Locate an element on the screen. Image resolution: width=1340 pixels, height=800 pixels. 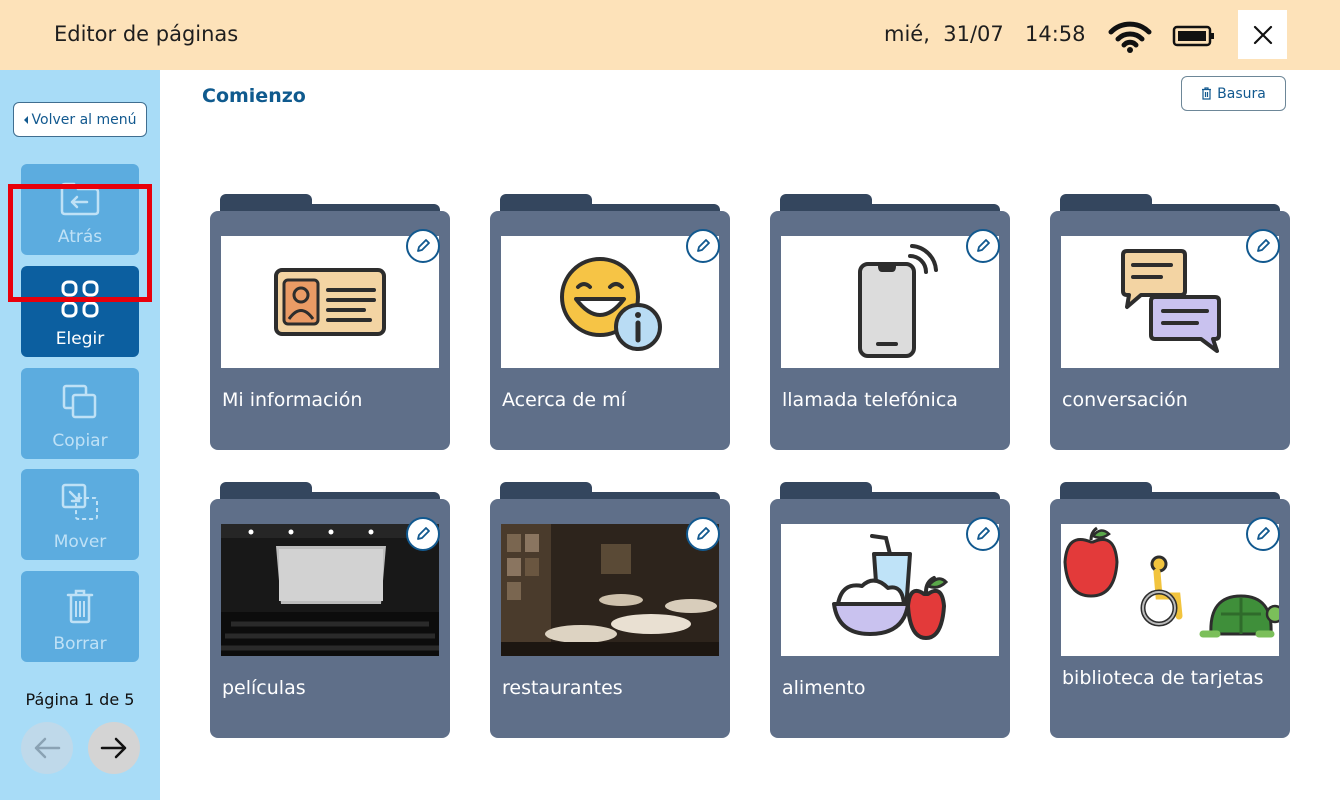
top-bar: Editor de páginas mié, 31/07 14:58 is located at coordinates (670, 35).